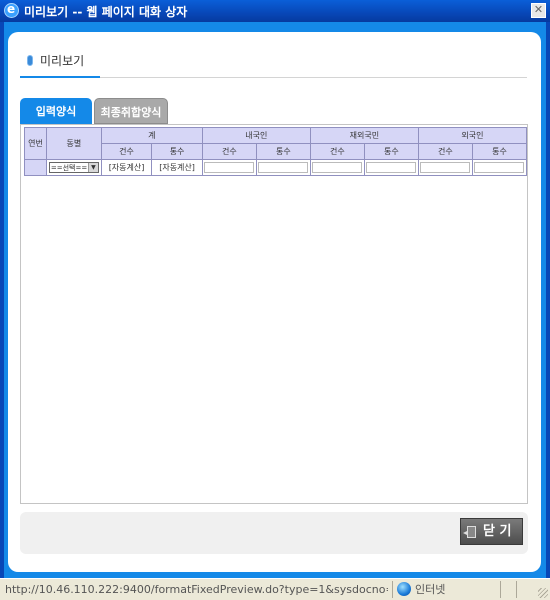 The height and width of the screenshot is (600, 550). I want to click on domestic-persons-cell, so click(283, 167).